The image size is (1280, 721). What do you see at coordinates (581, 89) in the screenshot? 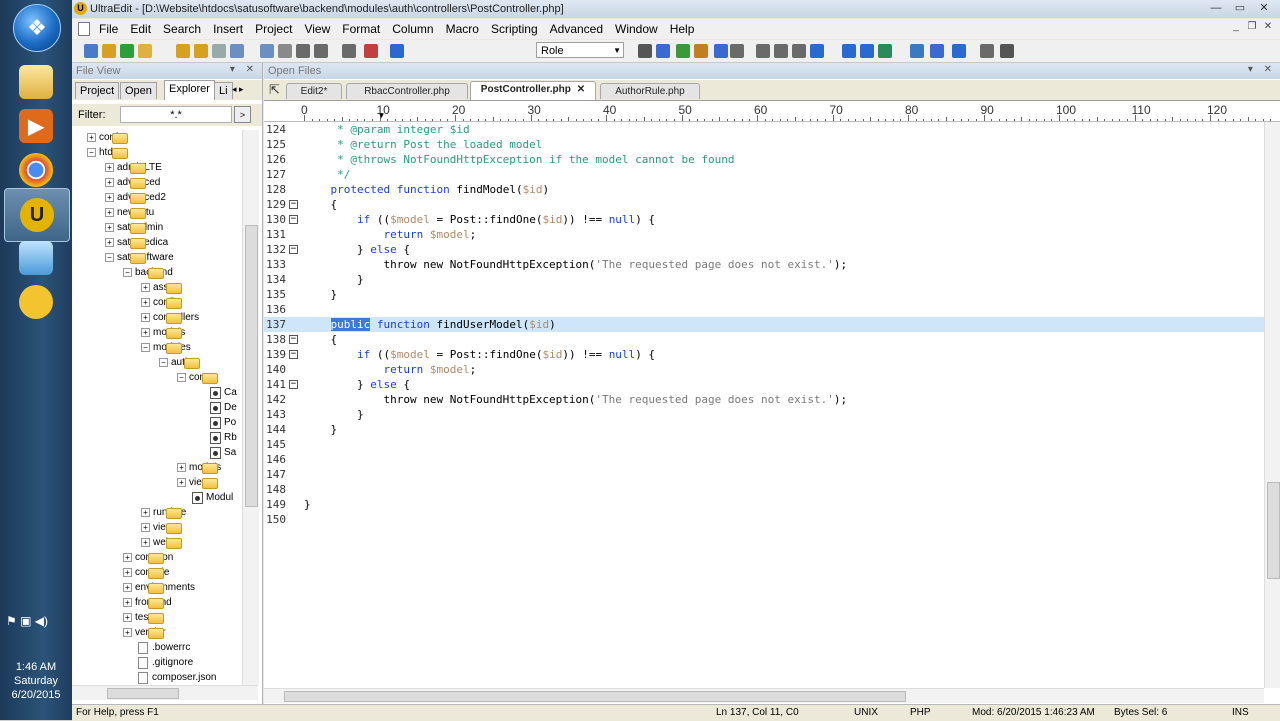
I see `tab-close-icon: ✕` at bounding box center [581, 89].